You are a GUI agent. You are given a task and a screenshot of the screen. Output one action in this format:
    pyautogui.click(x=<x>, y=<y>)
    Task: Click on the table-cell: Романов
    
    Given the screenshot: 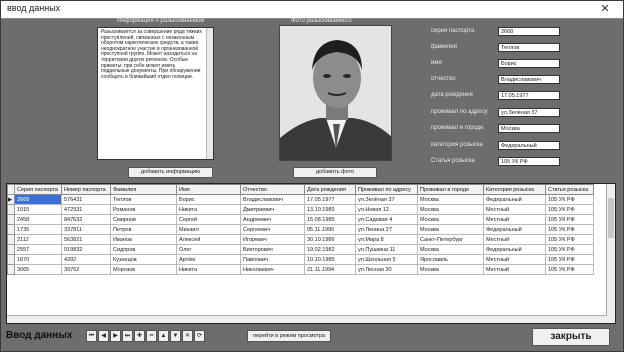 What is the action you would take?
    pyautogui.click(x=143, y=209)
    